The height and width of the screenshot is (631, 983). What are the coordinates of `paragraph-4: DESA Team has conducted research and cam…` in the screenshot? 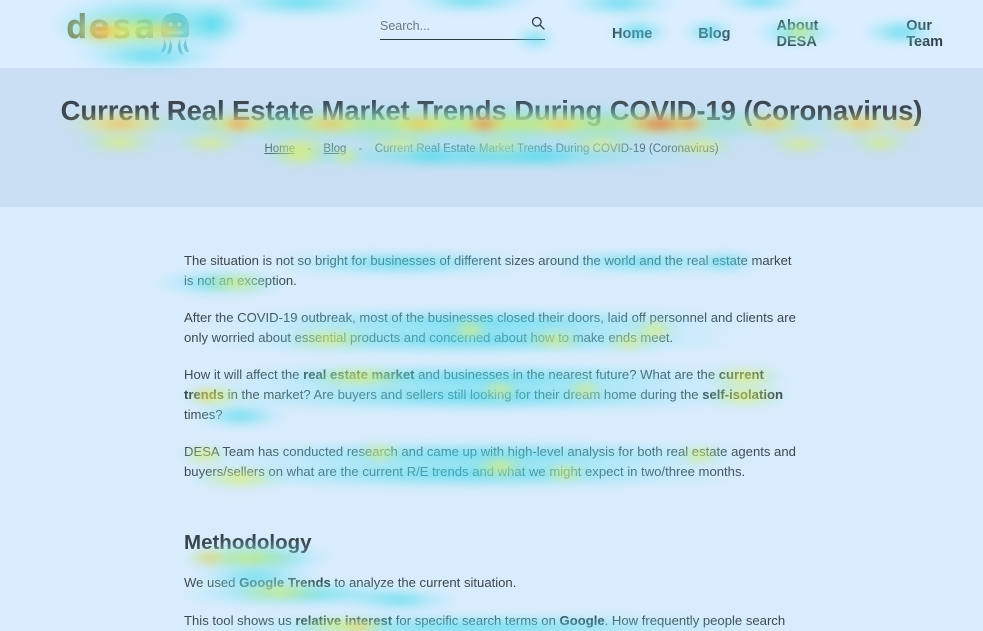 It's located at (490, 461).